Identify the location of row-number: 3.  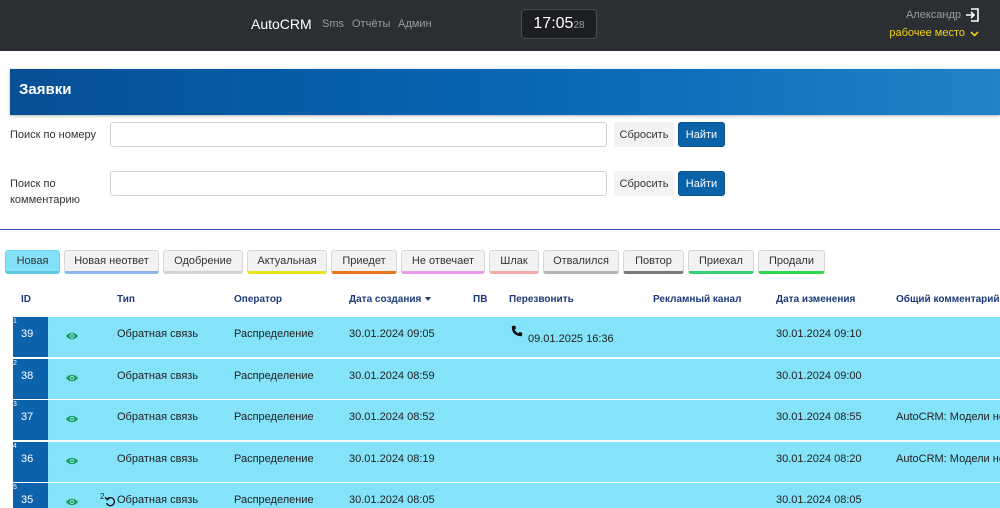
(15, 404).